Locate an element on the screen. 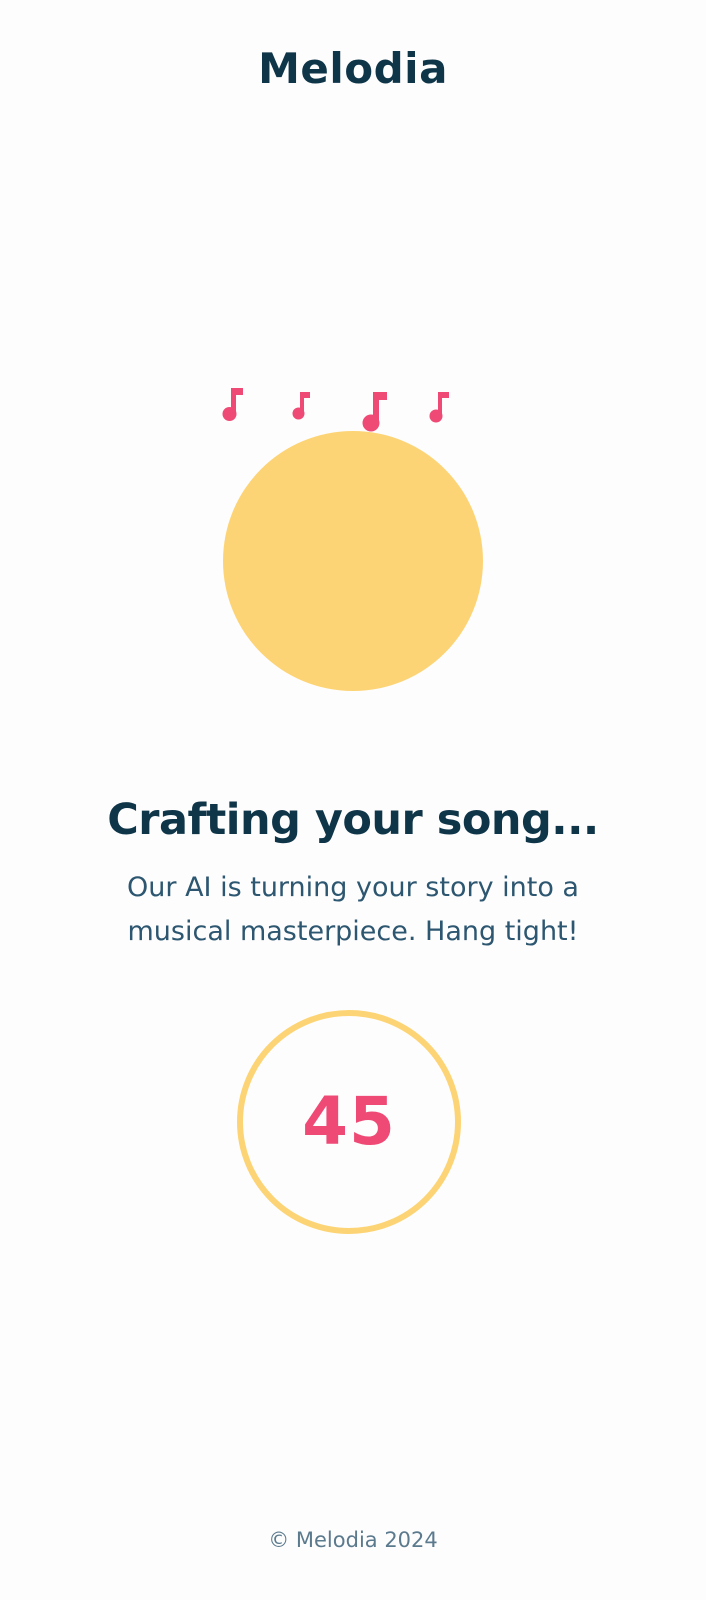 This screenshot has width=706, height=1600. countdown-value: 45 is located at coordinates (349, 1121).